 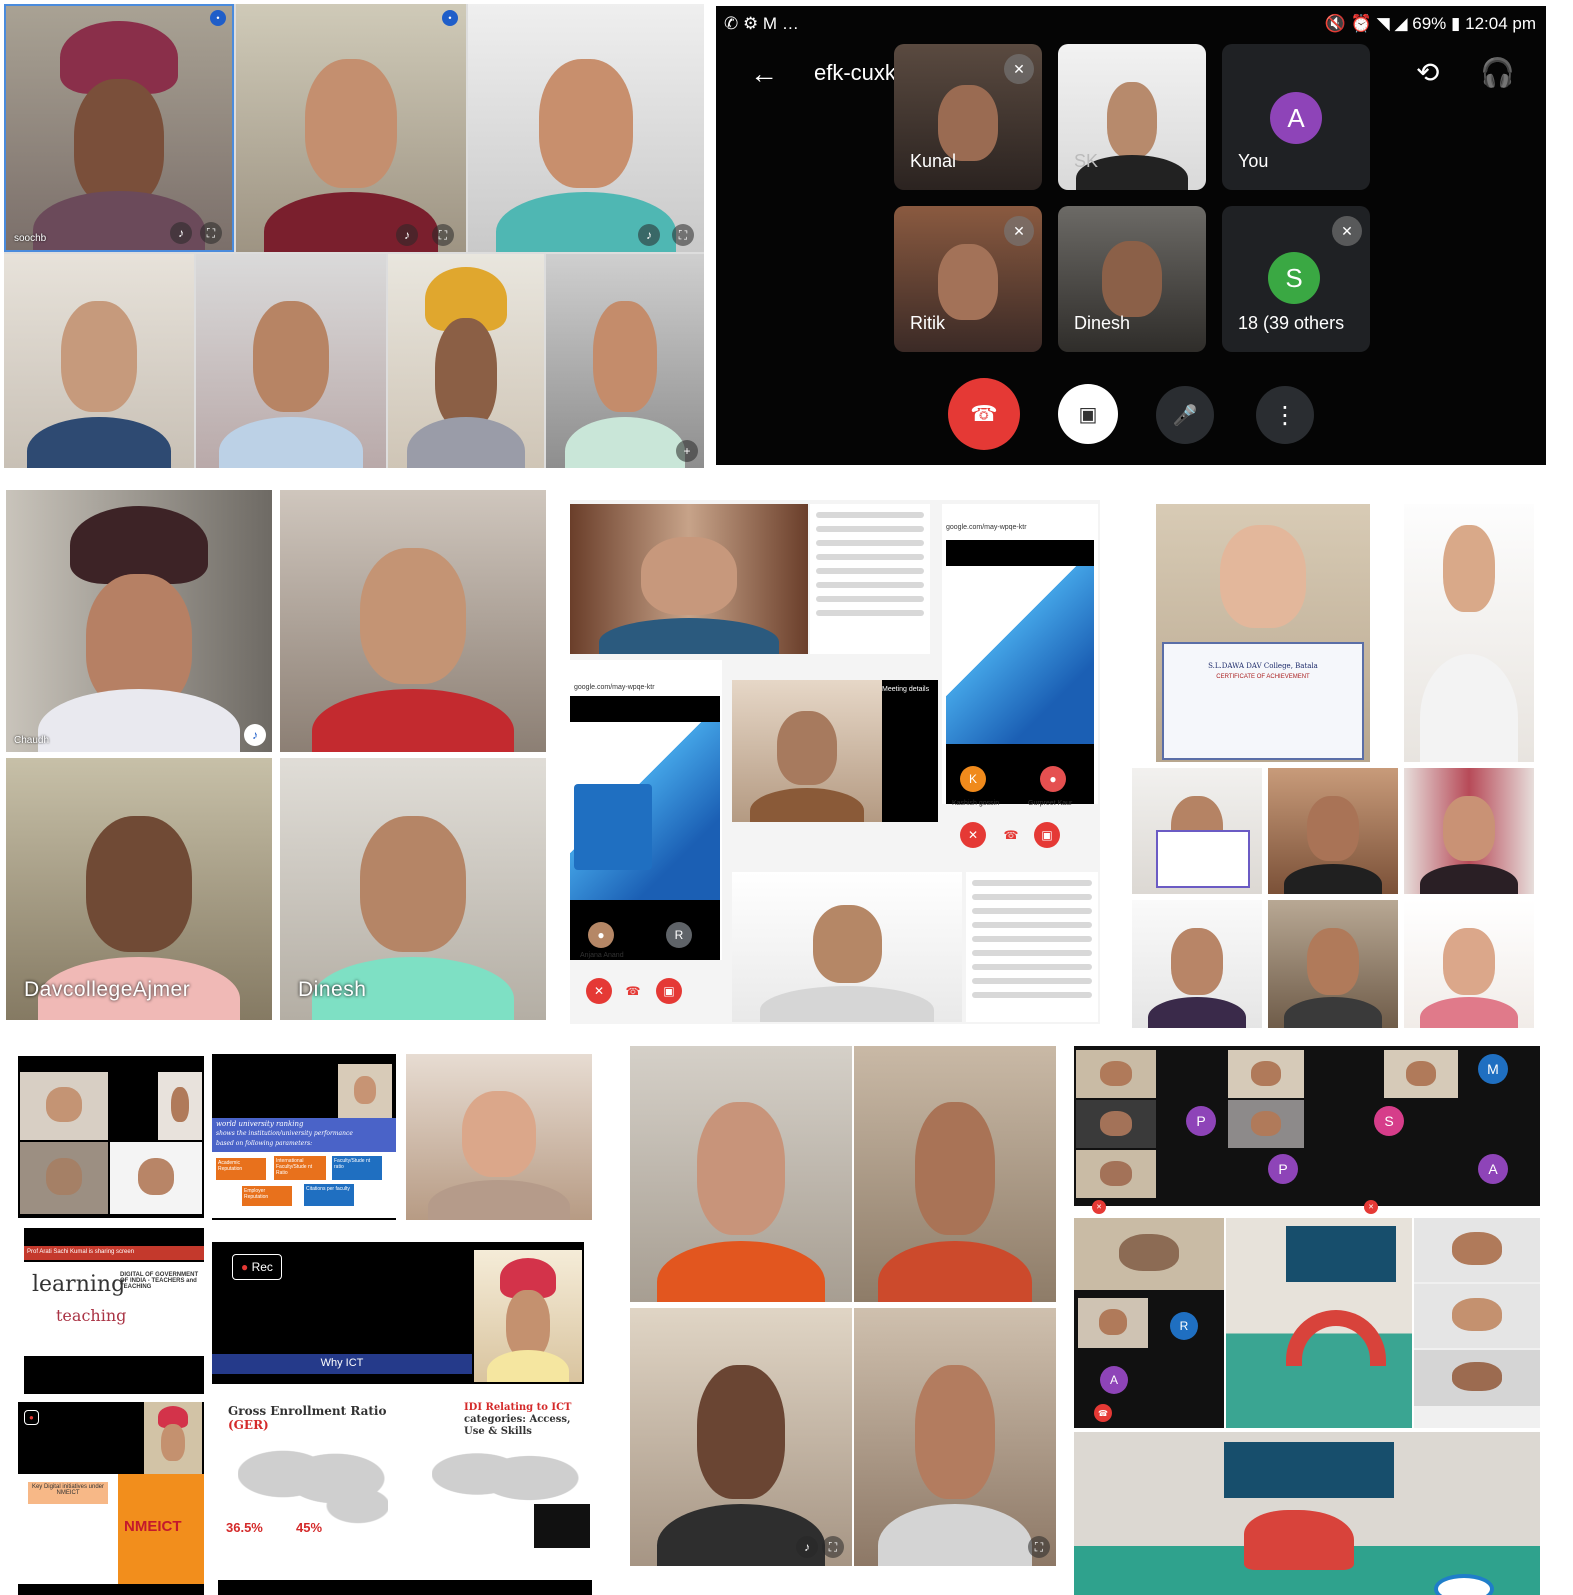 I want to click on yoga-video, so click(x=1319, y=1323).